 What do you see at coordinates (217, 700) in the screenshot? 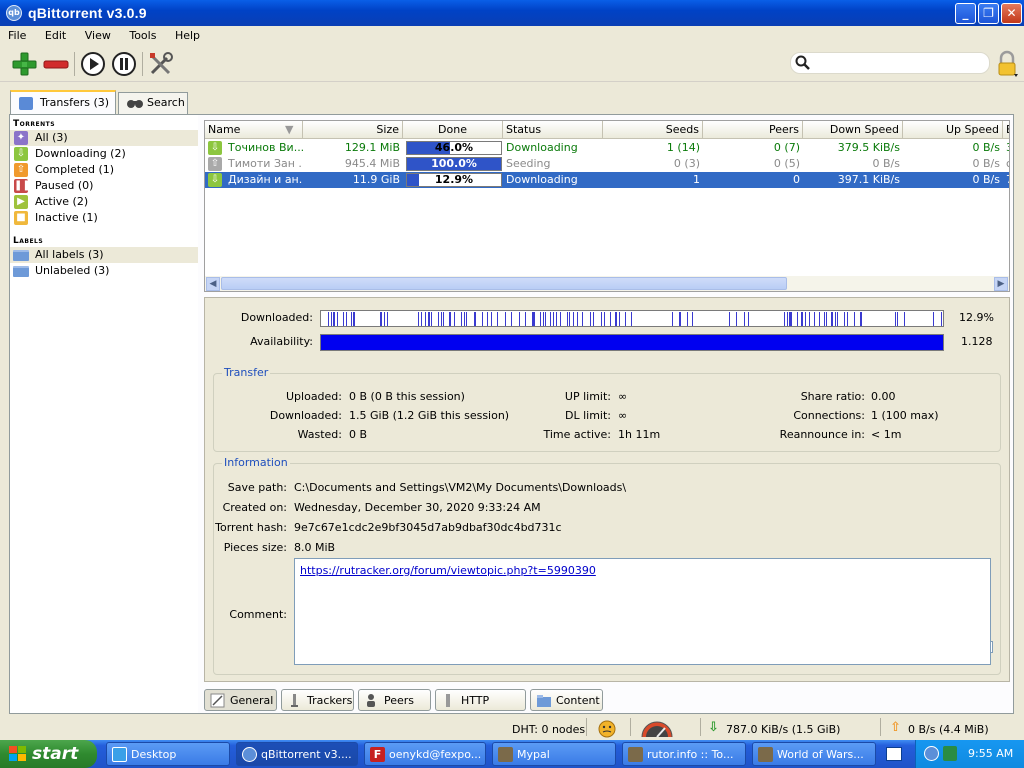
I see `general-icon` at bounding box center [217, 700].